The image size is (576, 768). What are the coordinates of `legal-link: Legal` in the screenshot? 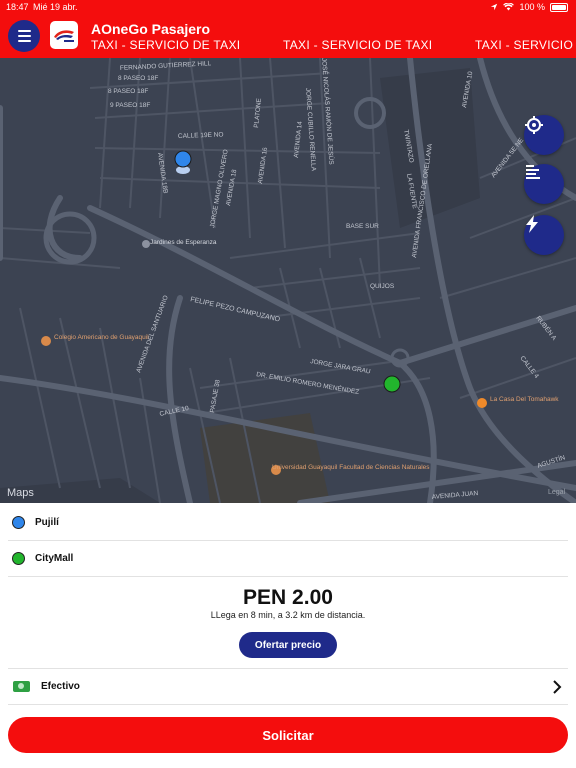 It's located at (556, 492).